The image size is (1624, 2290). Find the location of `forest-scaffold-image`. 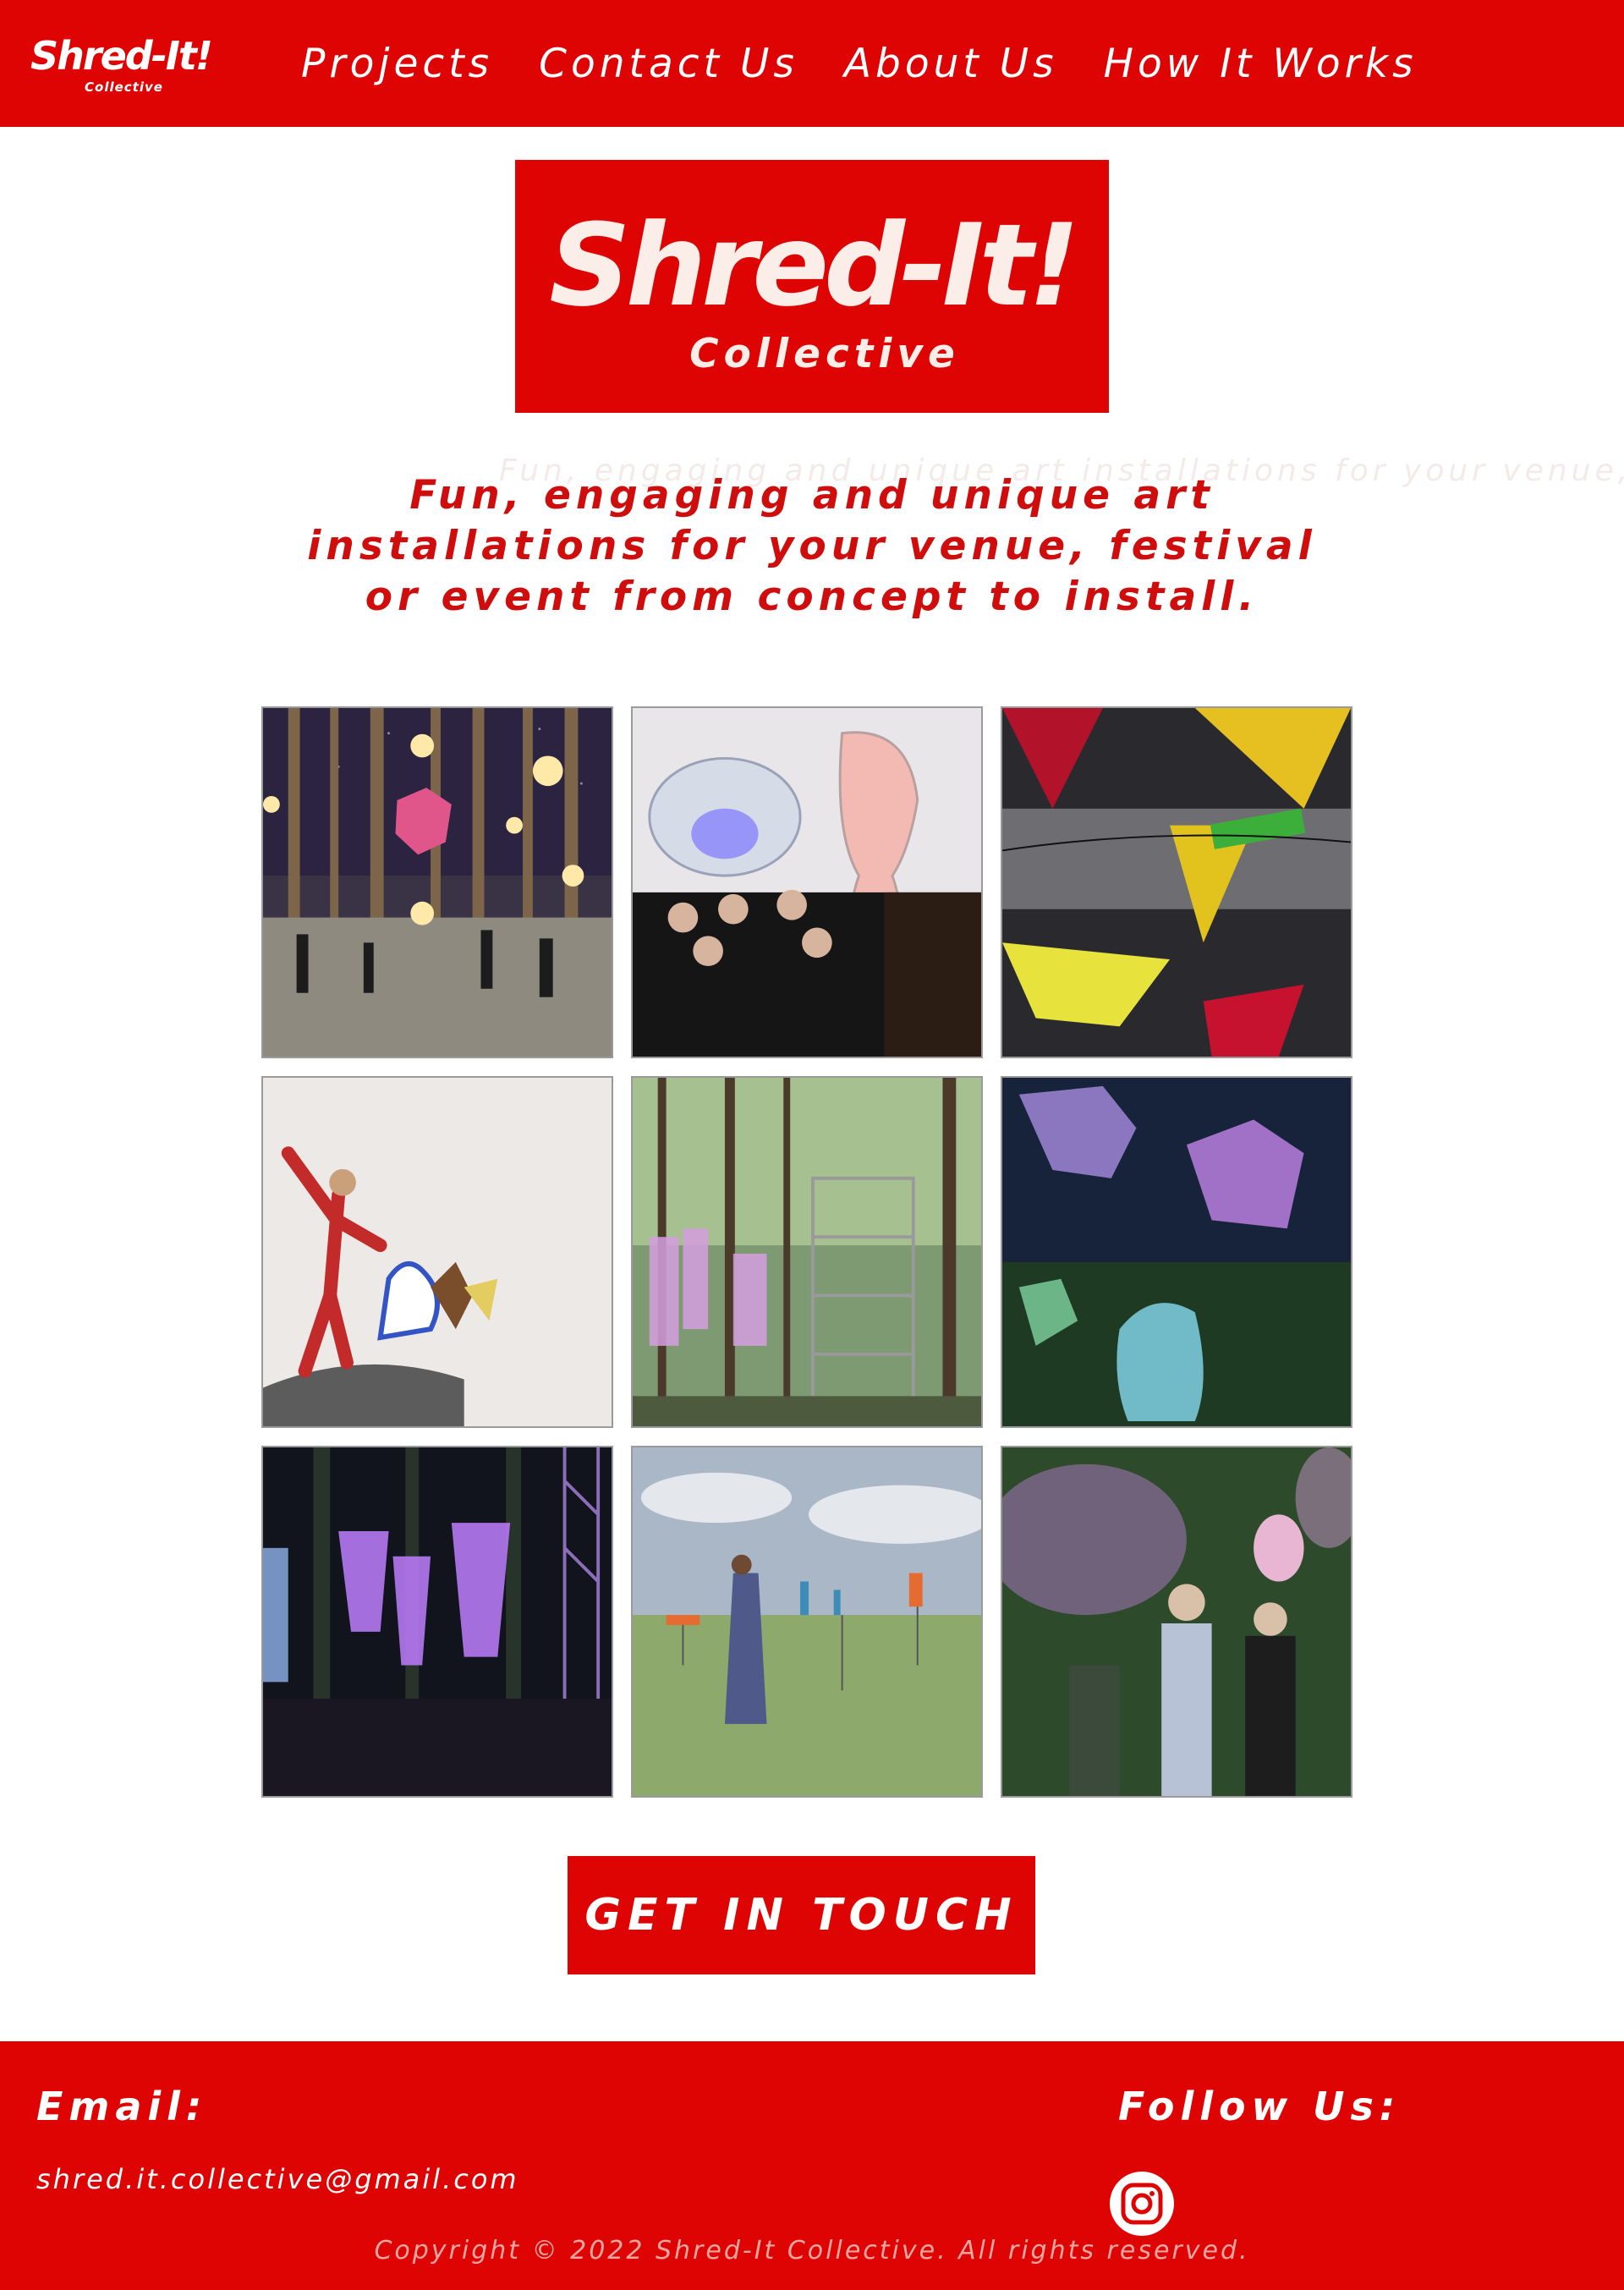

forest-scaffold-image is located at coordinates (807, 1252).